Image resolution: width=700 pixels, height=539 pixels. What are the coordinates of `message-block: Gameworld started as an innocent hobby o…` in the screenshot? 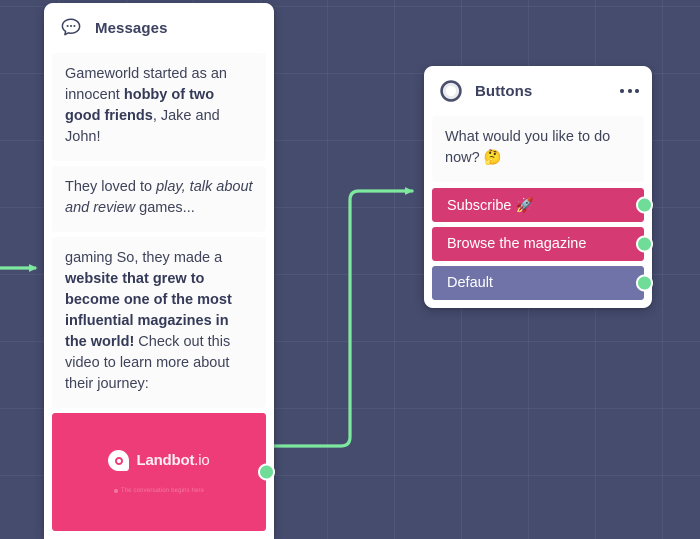 It's located at (159, 107).